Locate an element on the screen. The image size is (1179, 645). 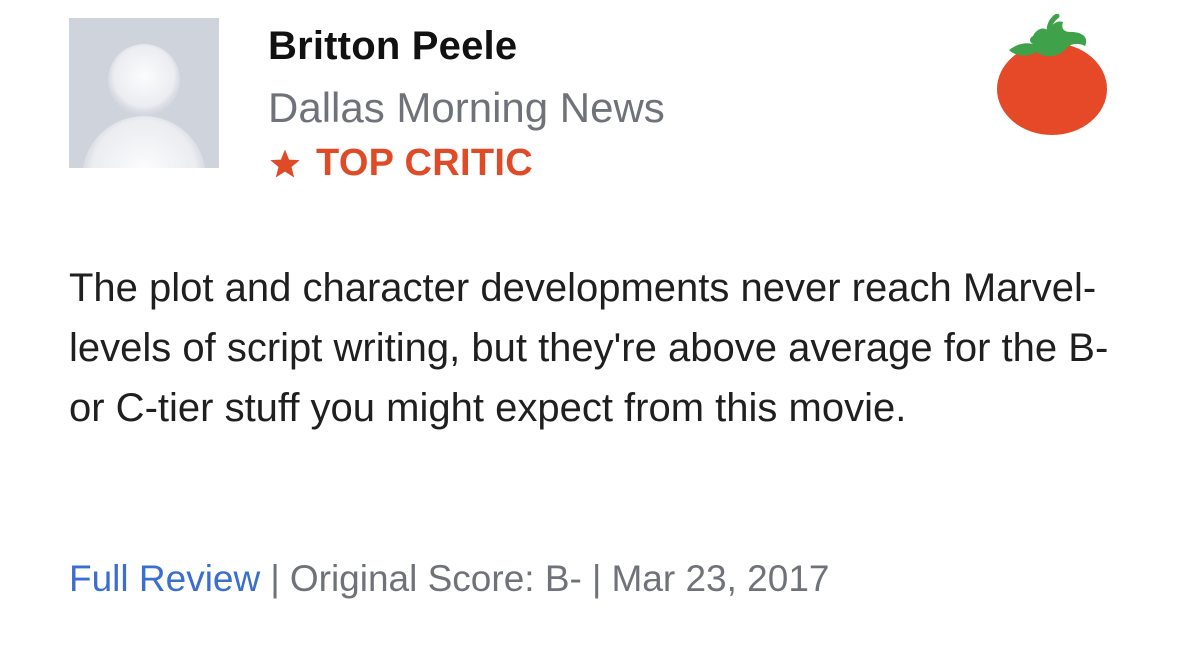
top-critic-badge: TOP CRITIC is located at coordinates (400, 163).